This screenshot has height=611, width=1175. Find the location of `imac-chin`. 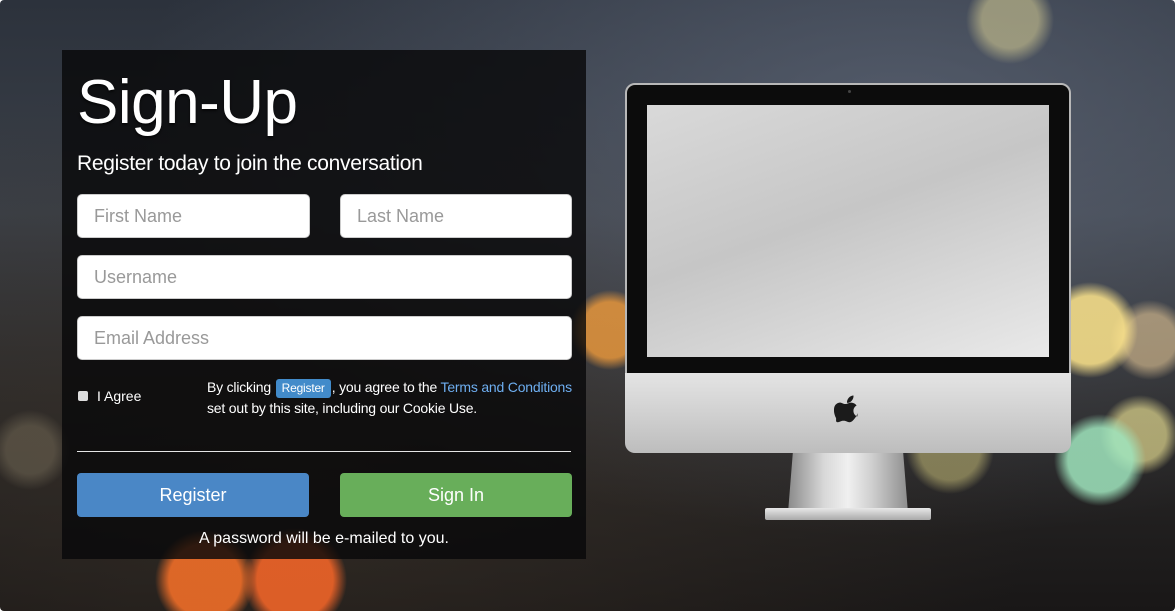

imac-chin is located at coordinates (848, 413).